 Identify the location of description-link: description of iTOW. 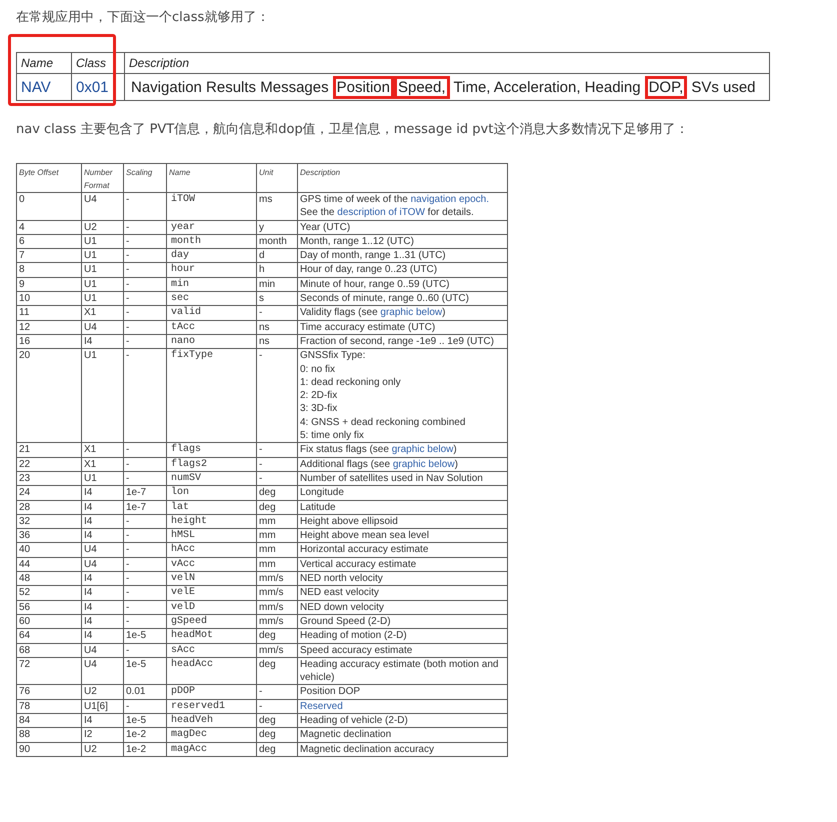
(381, 212).